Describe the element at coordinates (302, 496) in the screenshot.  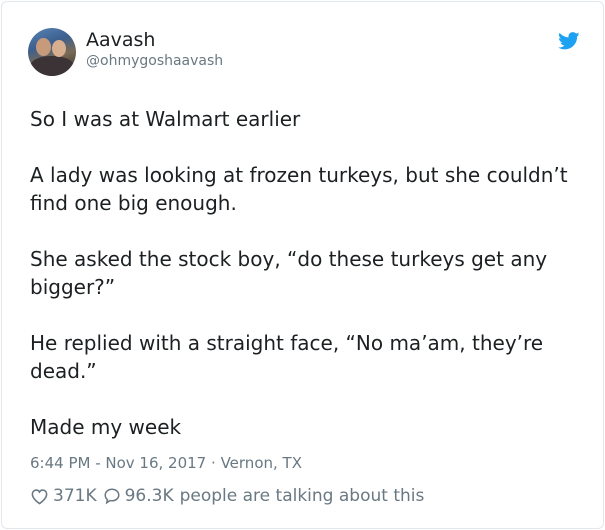
I see `talking-about-text: people are talking about this` at that location.